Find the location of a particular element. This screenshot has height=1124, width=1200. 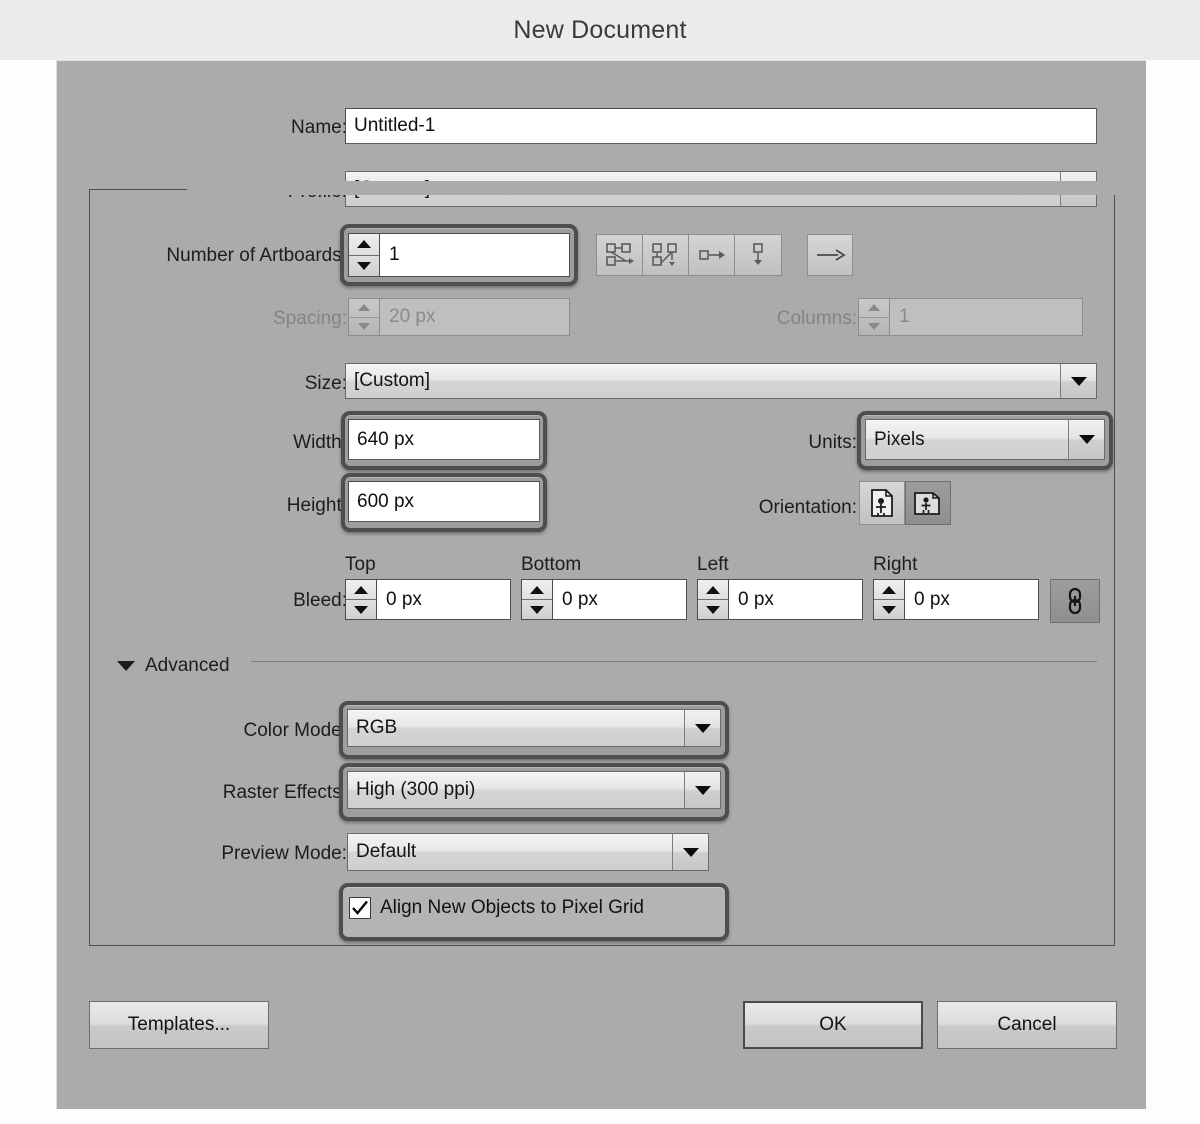

bleed-top-stepper: 0 px is located at coordinates (428, 599).